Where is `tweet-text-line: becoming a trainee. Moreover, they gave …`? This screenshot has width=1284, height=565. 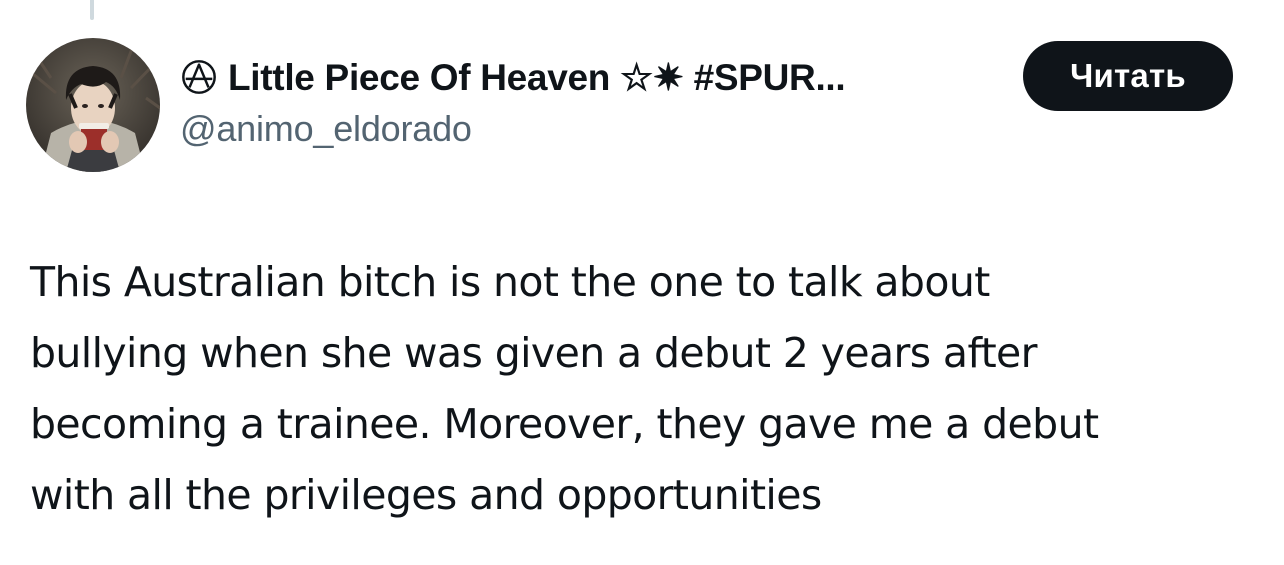 tweet-text-line: becoming a trainee. Moreover, they gave … is located at coordinates (564, 424).